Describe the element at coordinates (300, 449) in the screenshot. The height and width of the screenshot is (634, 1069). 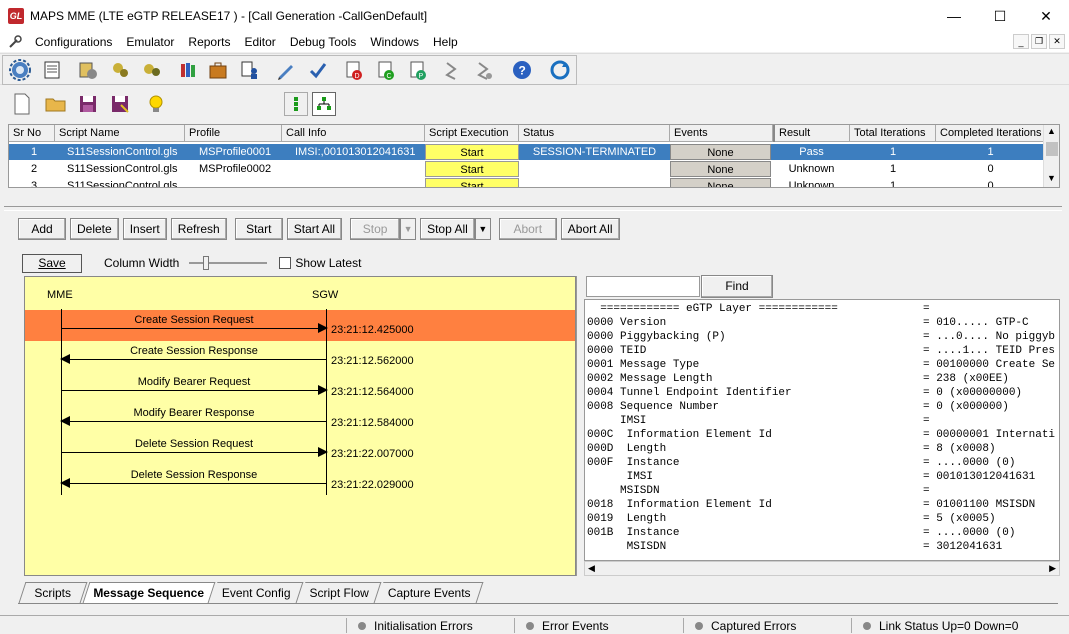
I see `sequence-message: Delete Session Request 23:21:22.007000` at that location.